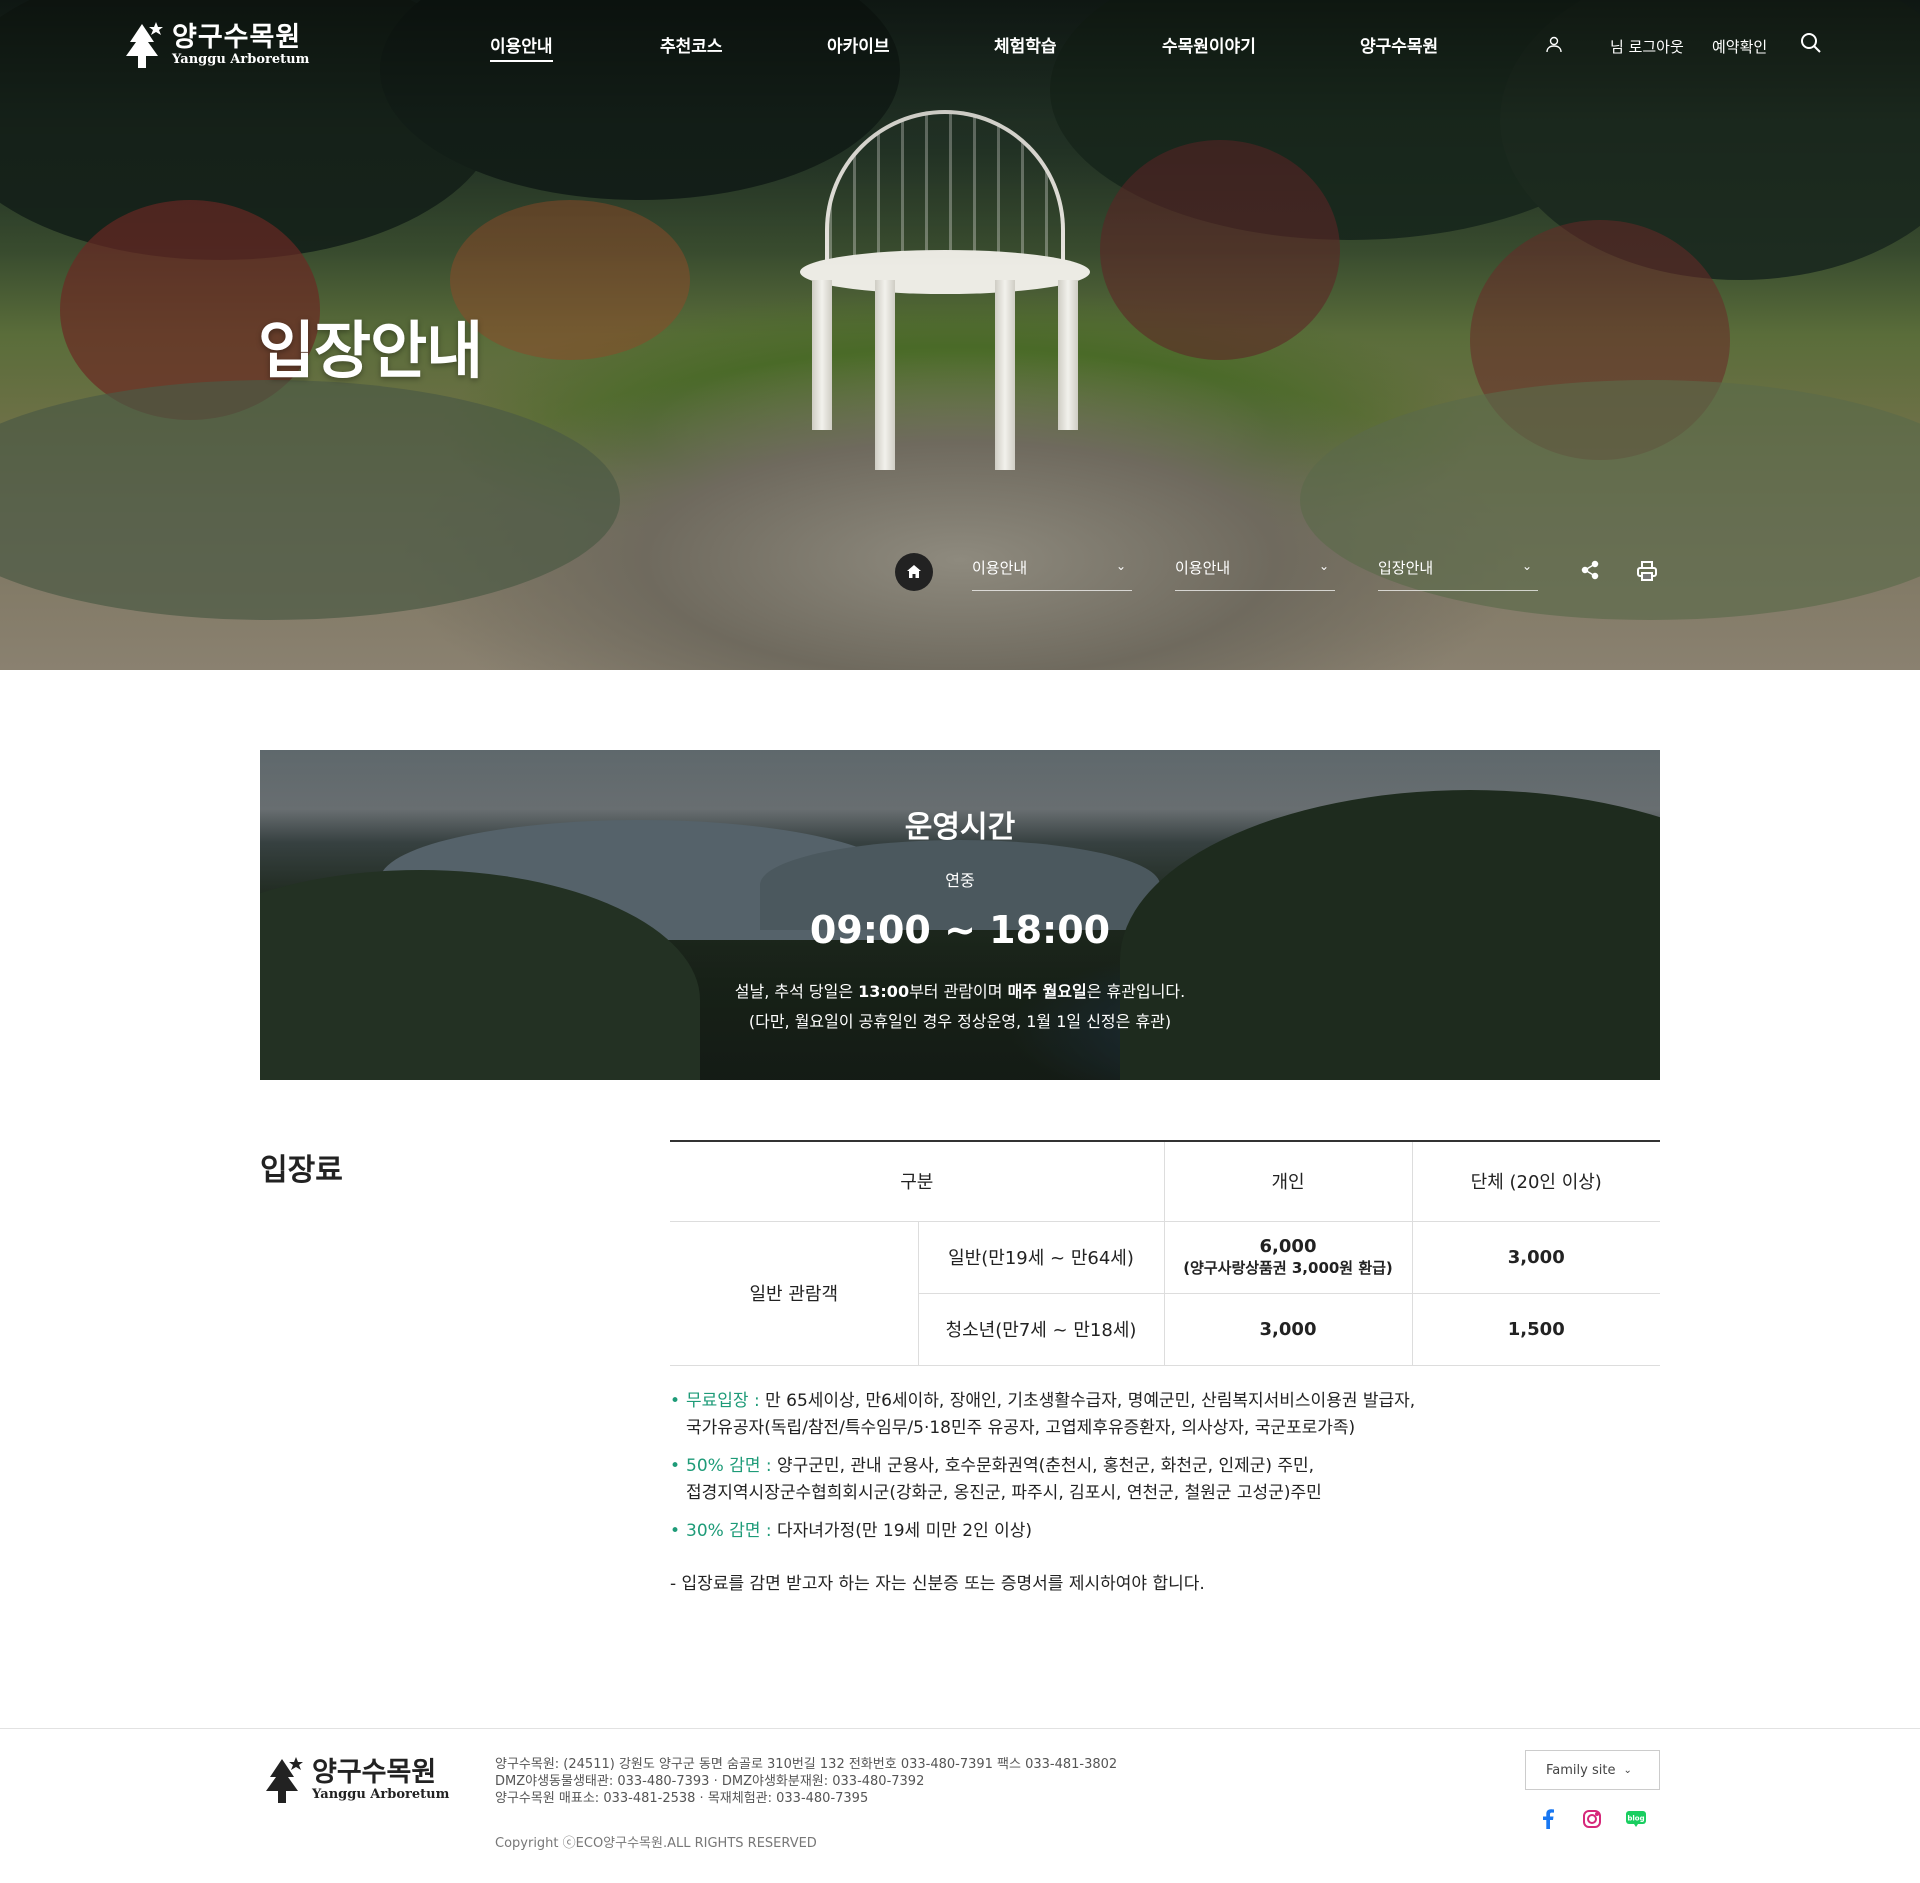 The image size is (1920, 1883). What do you see at coordinates (1052, 574) in the screenshot?
I see `breadcrumb-select-1: 이용안내 ⌄` at bounding box center [1052, 574].